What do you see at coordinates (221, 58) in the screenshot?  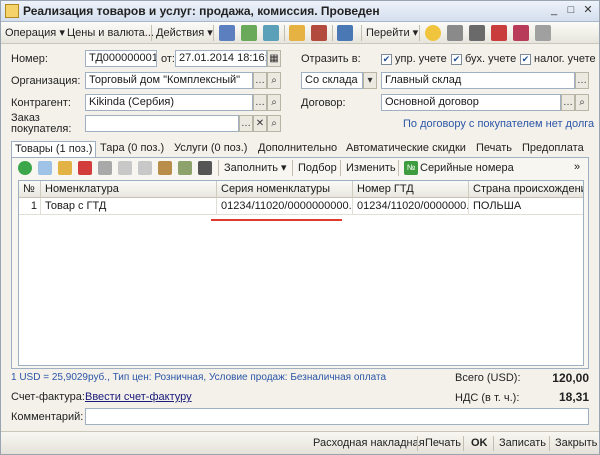 I see `date-field: 27.01.2014 18:16:04` at bounding box center [221, 58].